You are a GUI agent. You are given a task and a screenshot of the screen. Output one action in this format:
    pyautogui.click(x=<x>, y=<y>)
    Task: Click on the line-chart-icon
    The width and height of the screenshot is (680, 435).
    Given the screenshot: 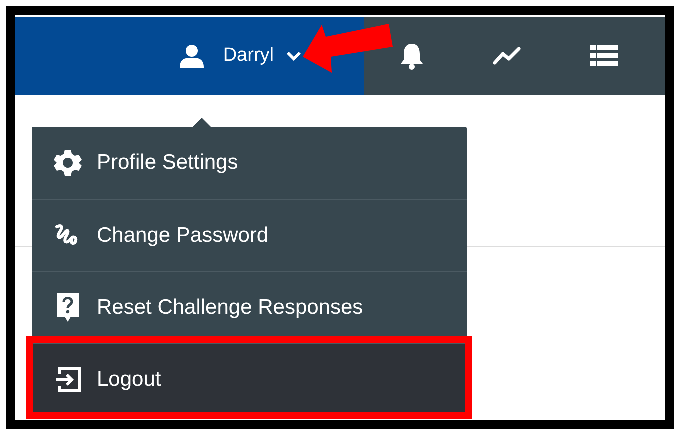 What is the action you would take?
    pyautogui.click(x=507, y=56)
    